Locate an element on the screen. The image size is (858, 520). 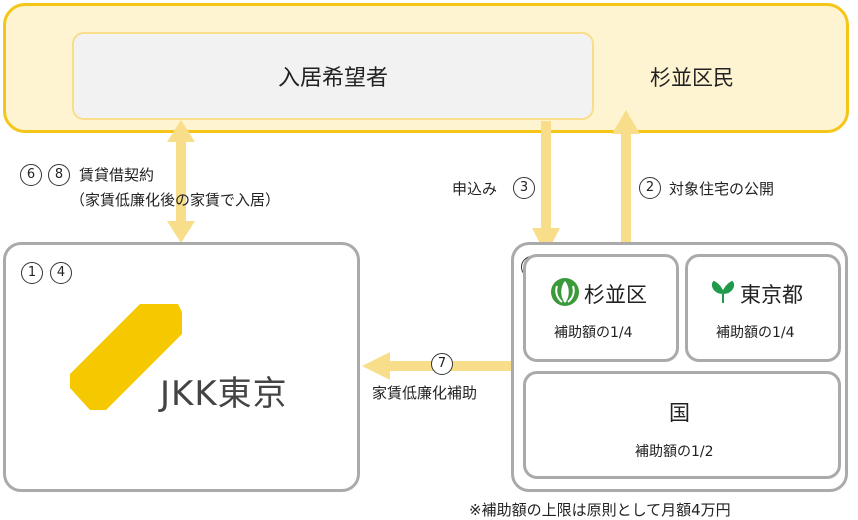
suginami-share: 補助額の1/4 is located at coordinates (593, 333).